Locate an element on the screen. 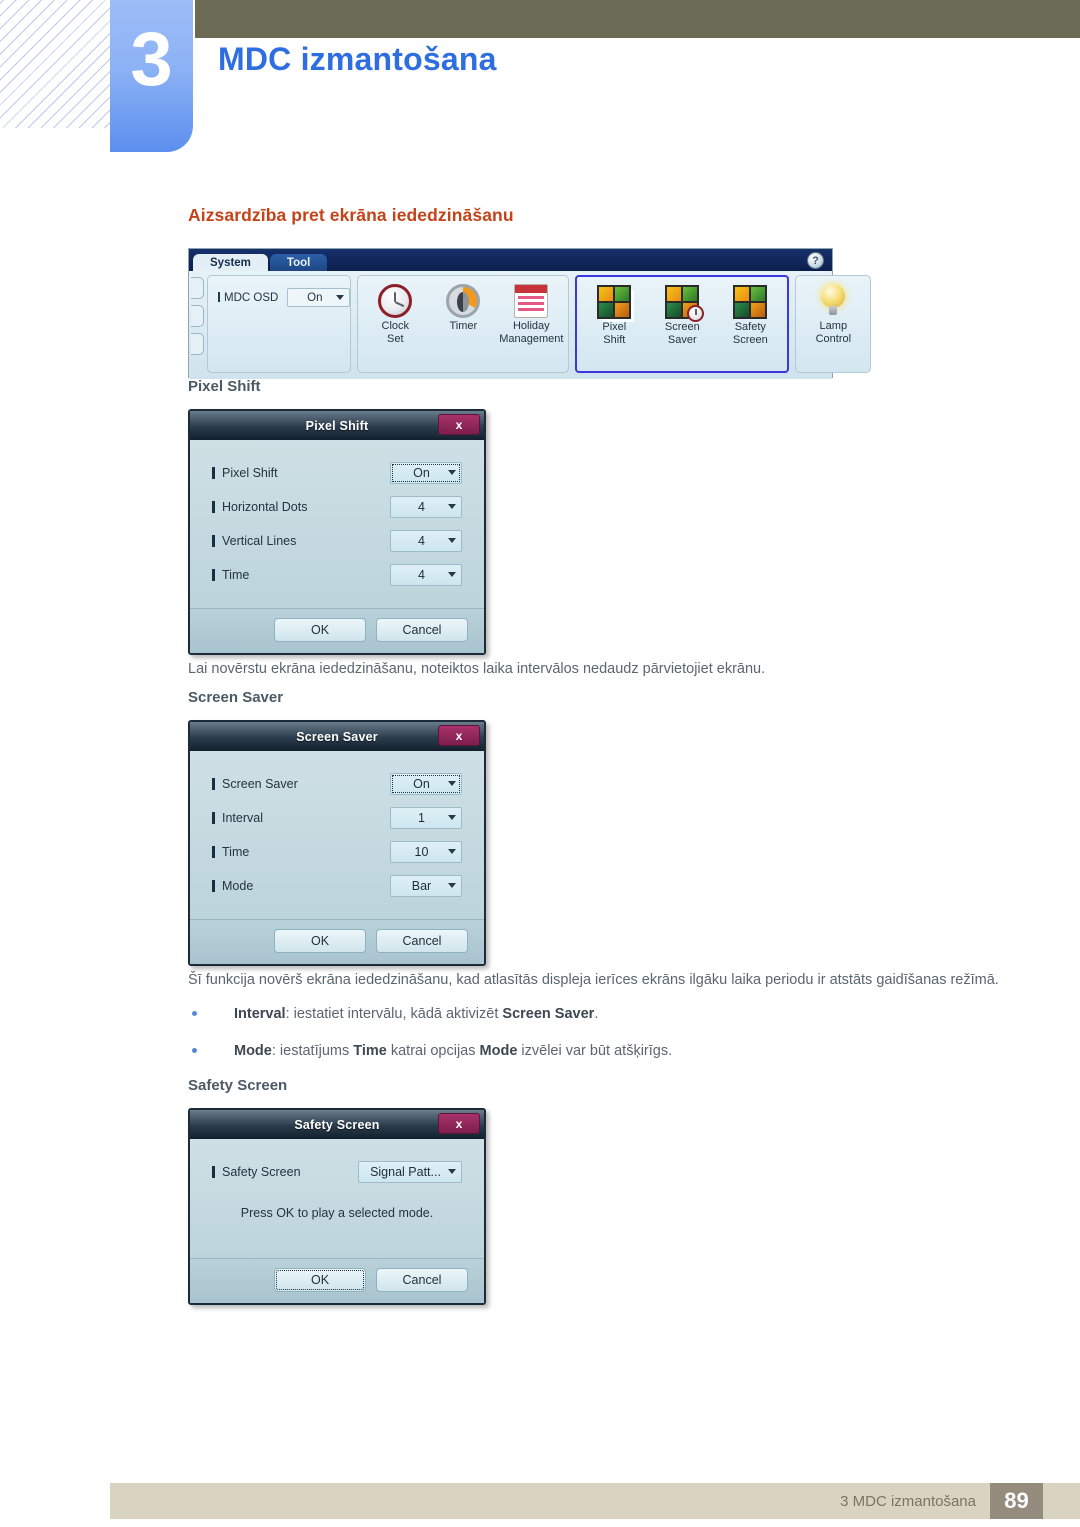 This screenshot has width=1080, height=1527. dropdown-time: 4 is located at coordinates (426, 574).